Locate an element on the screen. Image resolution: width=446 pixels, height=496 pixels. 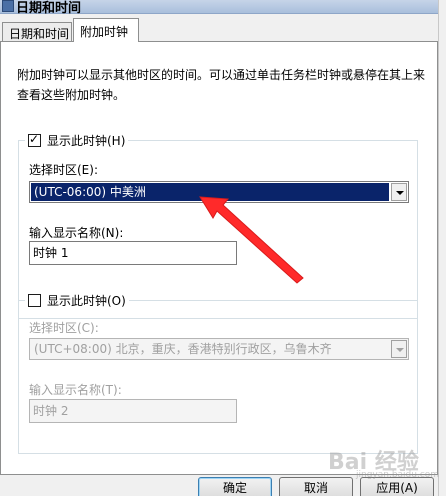
clock-2-name-label: 输入显示名称(T): is located at coordinates (75, 390).